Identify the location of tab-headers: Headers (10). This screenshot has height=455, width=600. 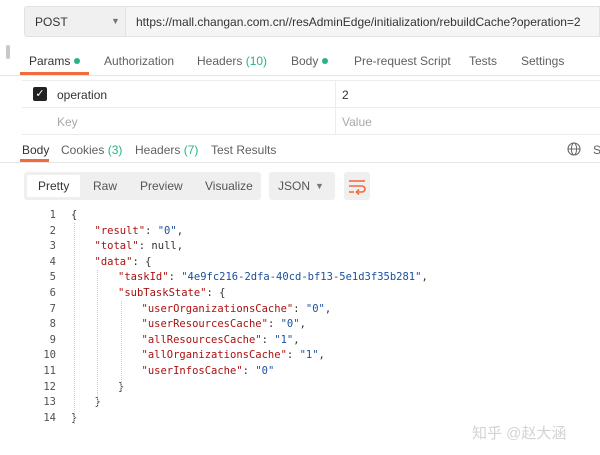
(232, 61).